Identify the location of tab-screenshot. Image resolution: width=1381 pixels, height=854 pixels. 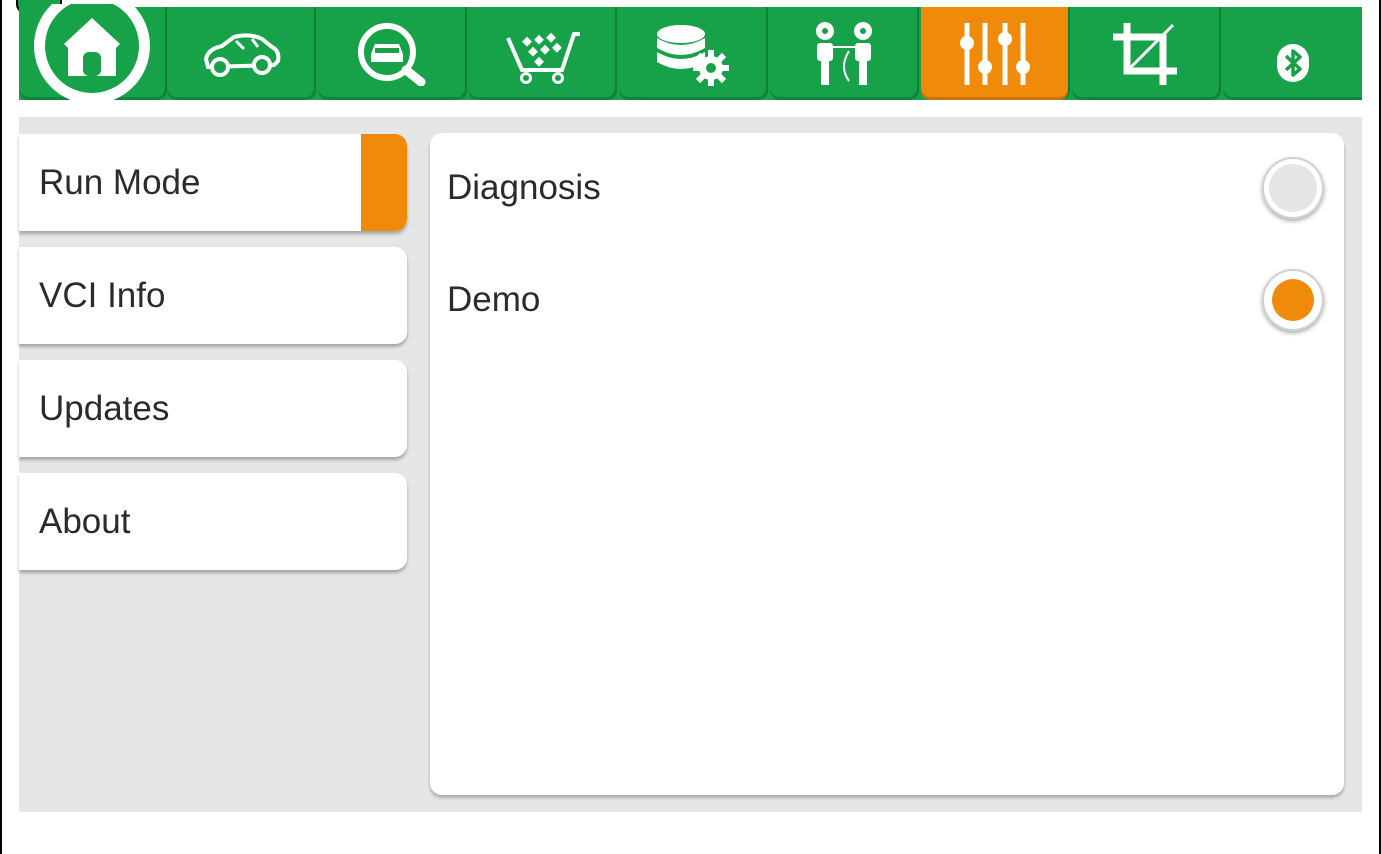
(1146, 53).